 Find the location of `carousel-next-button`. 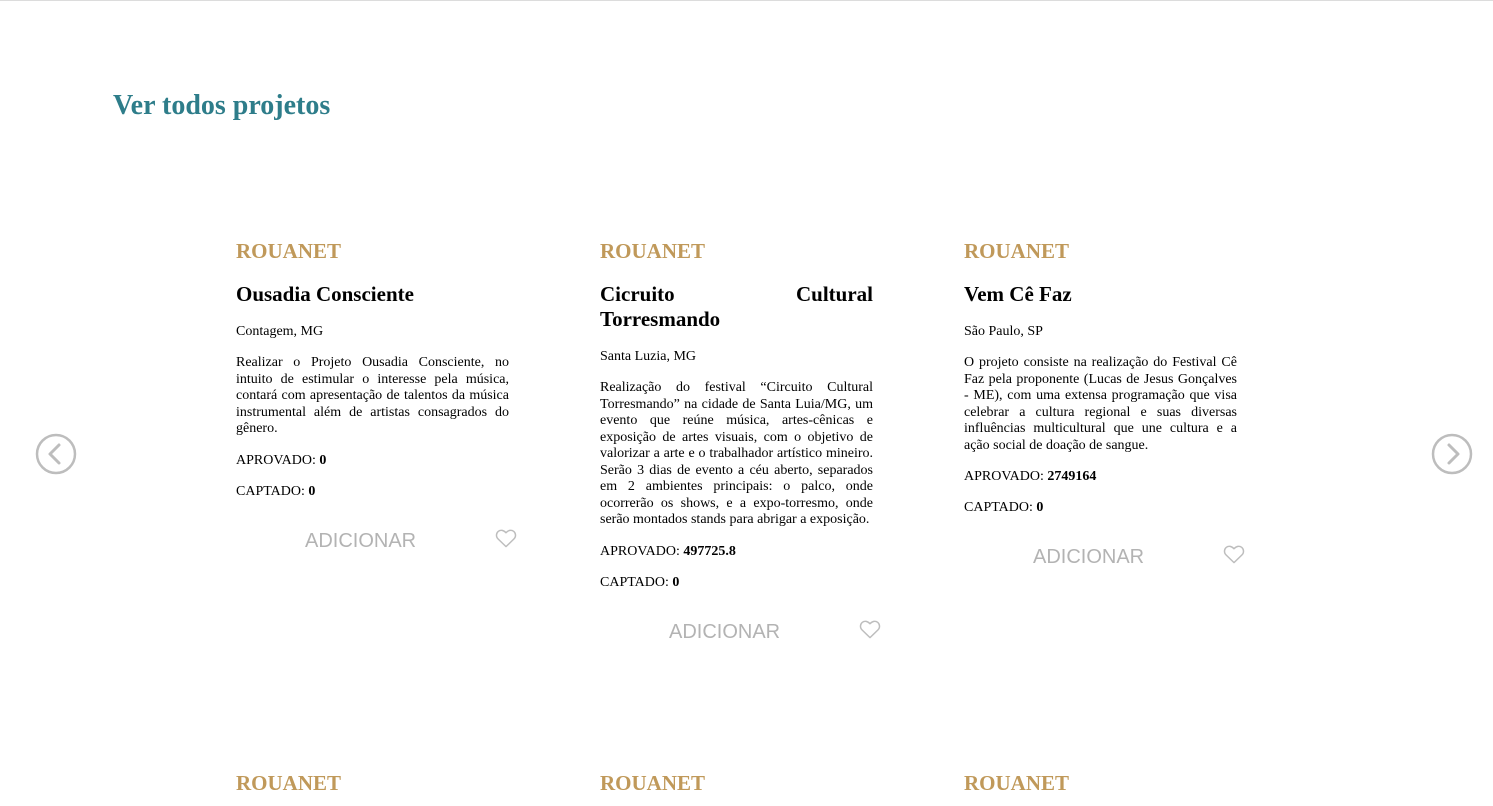

carousel-next-button is located at coordinates (1452, 454).